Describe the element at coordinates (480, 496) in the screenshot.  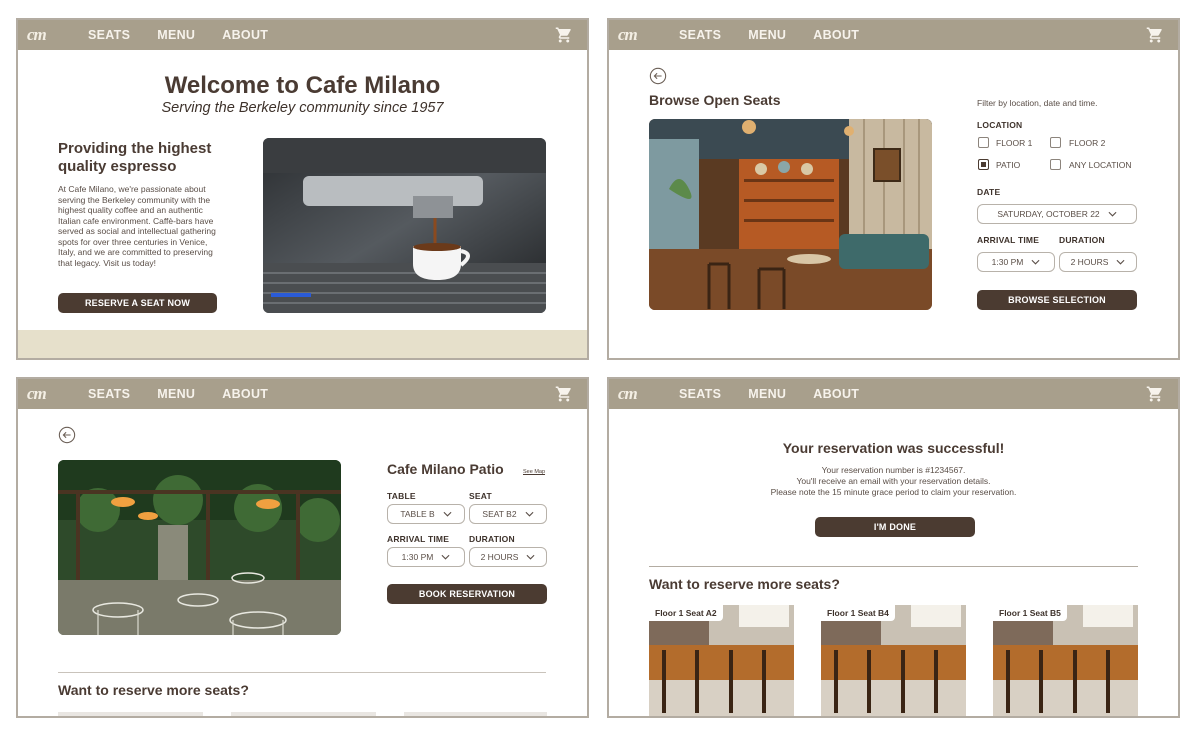
I see `seat-label: SEAT` at that location.